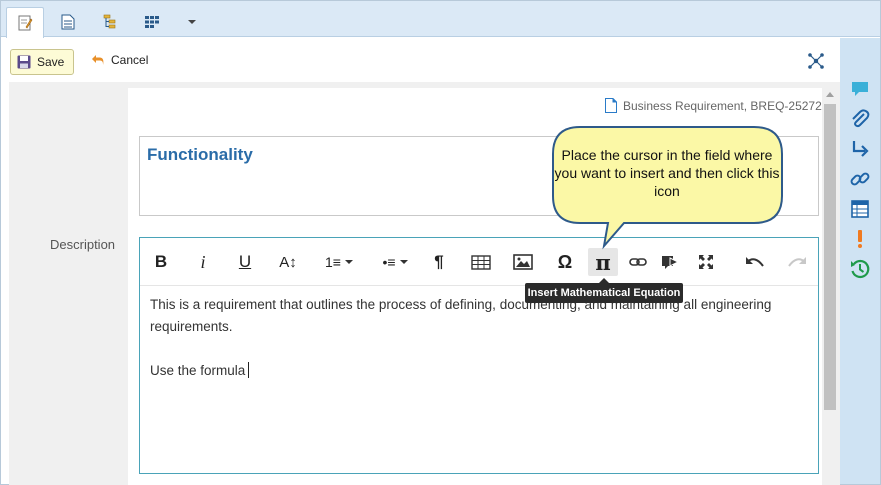  I want to click on traces-button, so click(860, 149).